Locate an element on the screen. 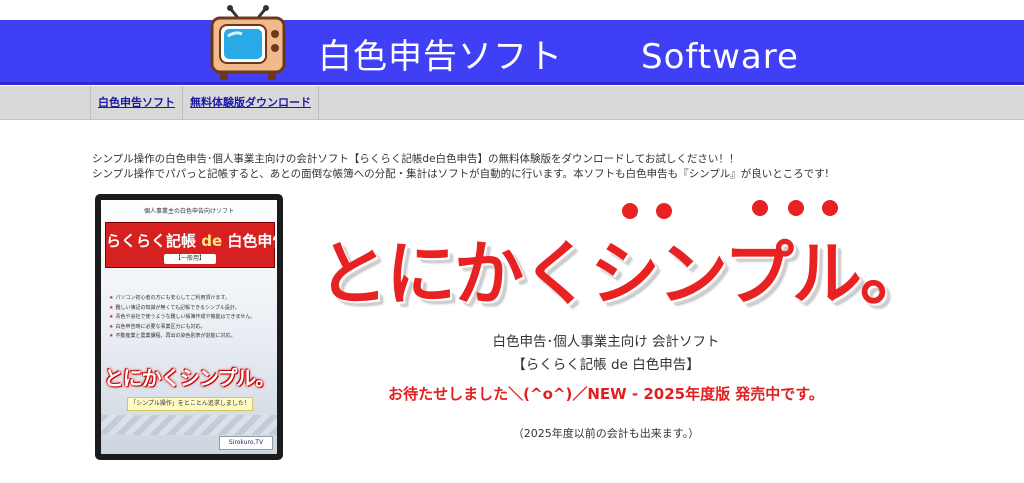 This screenshot has height=483, width=1024. product-name: 【らくらく記帳 de 白色申告】 is located at coordinates (606, 365).